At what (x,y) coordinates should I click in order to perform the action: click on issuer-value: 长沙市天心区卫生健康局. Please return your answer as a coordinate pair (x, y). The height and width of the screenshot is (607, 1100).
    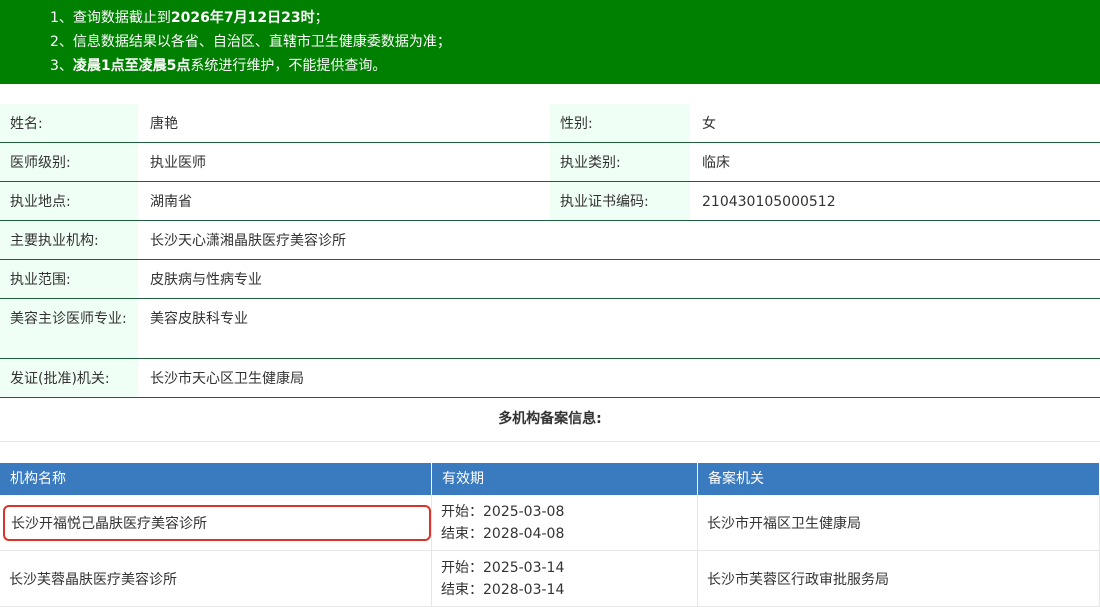
    Looking at the image, I should click on (227, 379).